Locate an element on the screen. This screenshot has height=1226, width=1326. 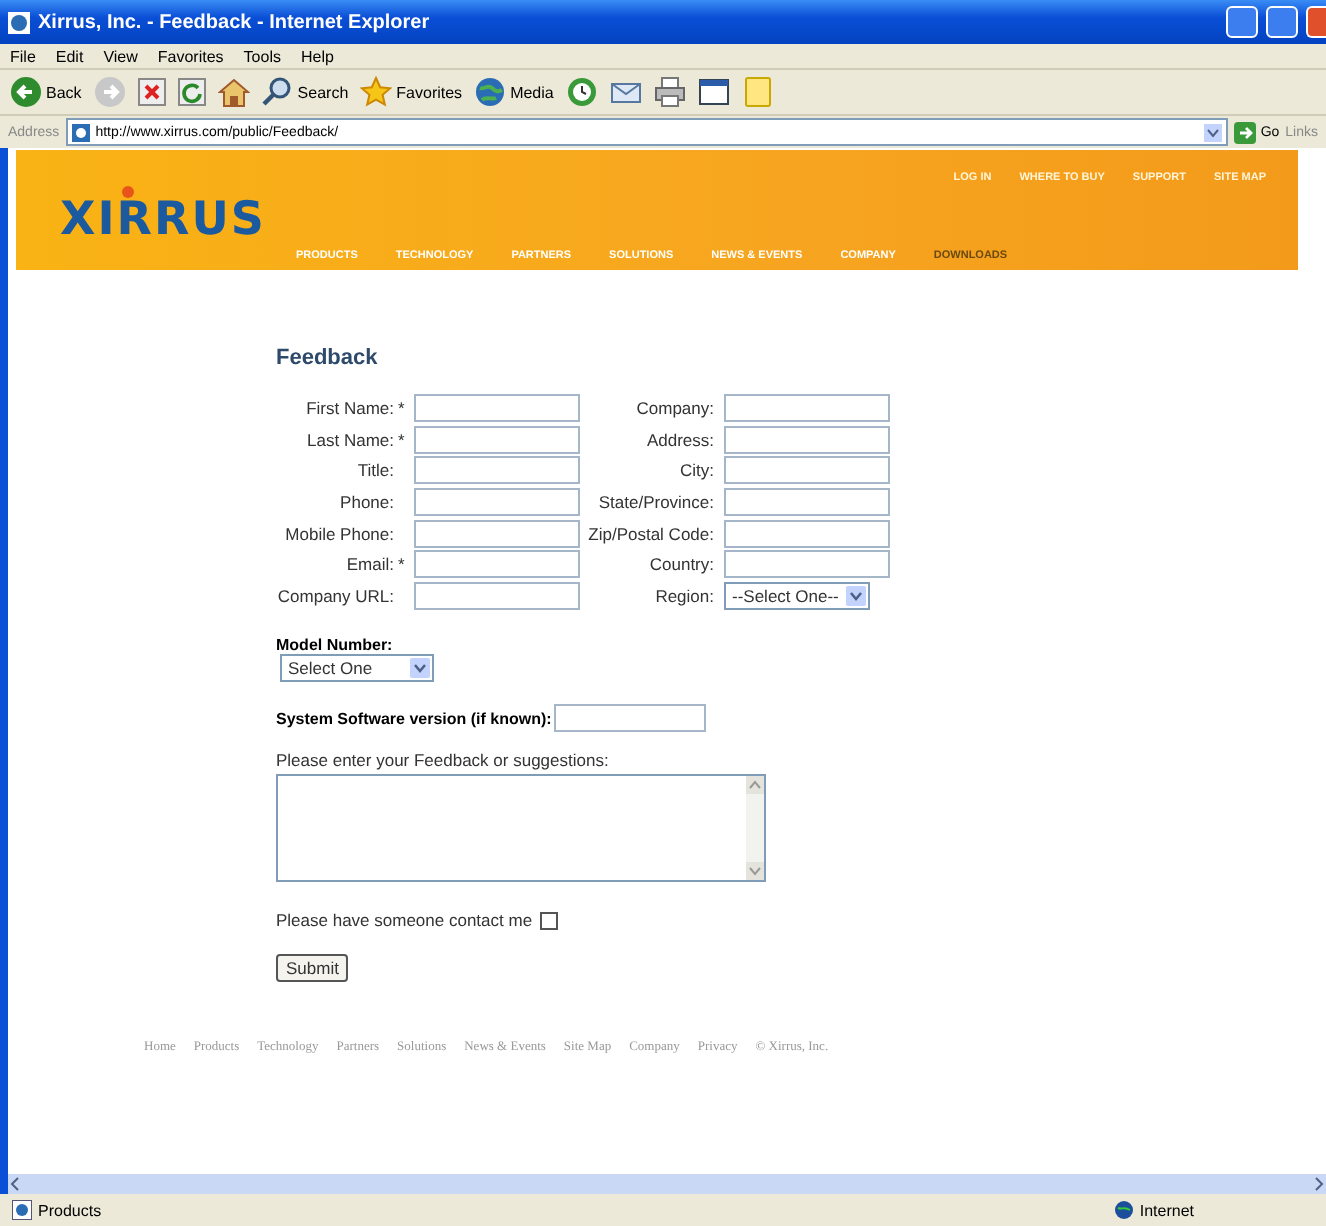
menu-item: View is located at coordinates (120, 56).